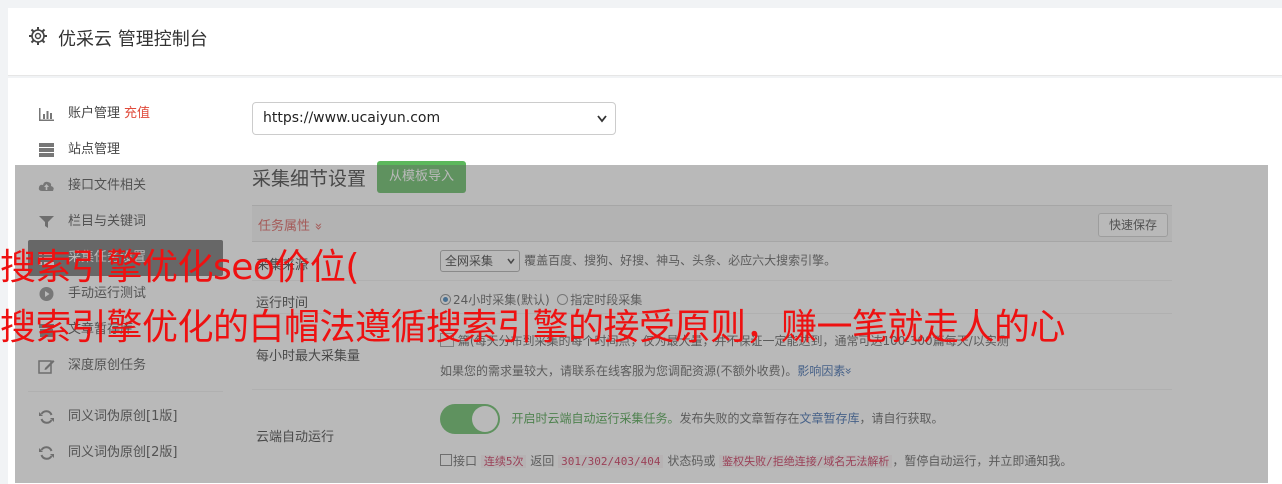 The image size is (1282, 484). I want to click on bar-chart-icon, so click(46, 114).